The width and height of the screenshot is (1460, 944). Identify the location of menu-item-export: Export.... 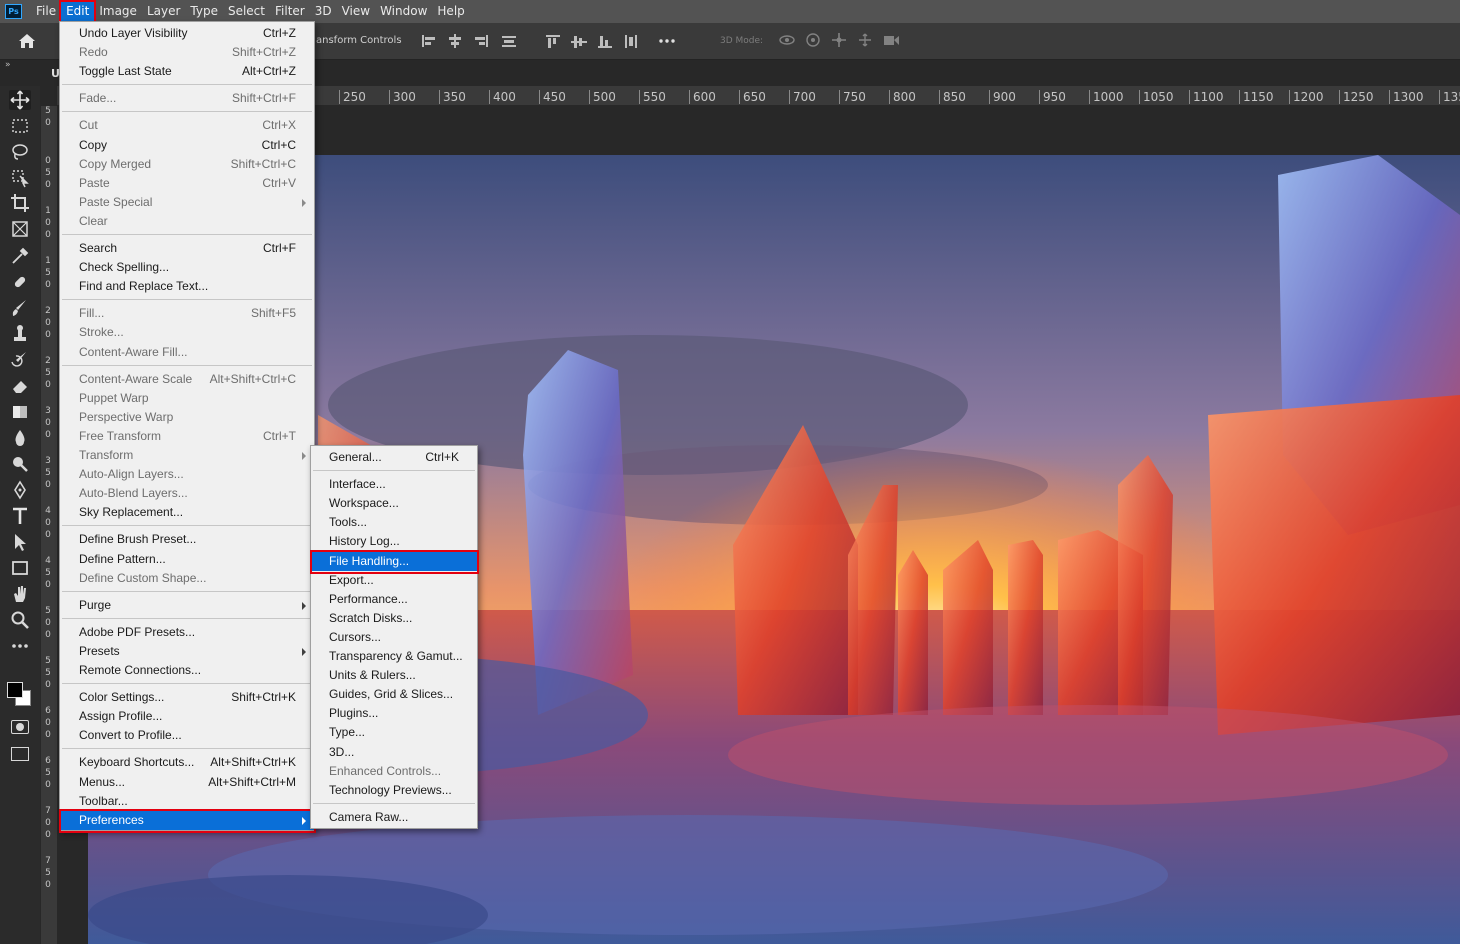
(394, 580).